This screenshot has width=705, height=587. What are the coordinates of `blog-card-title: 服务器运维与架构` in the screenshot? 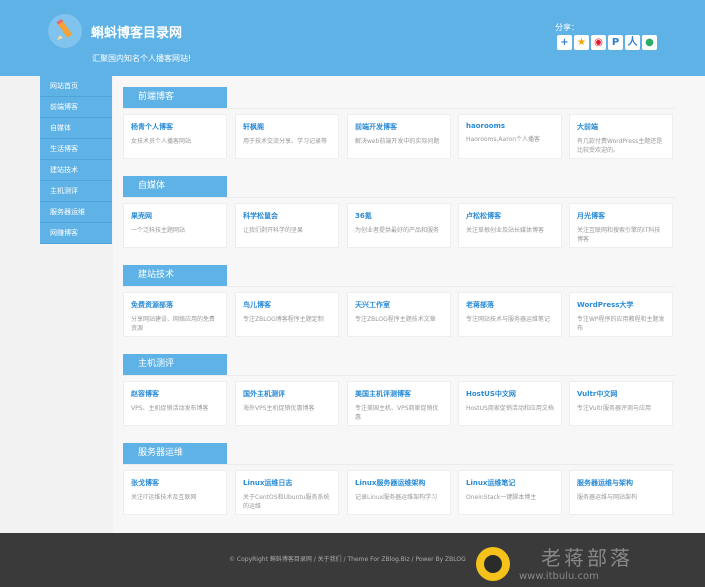 It's located at (621, 483).